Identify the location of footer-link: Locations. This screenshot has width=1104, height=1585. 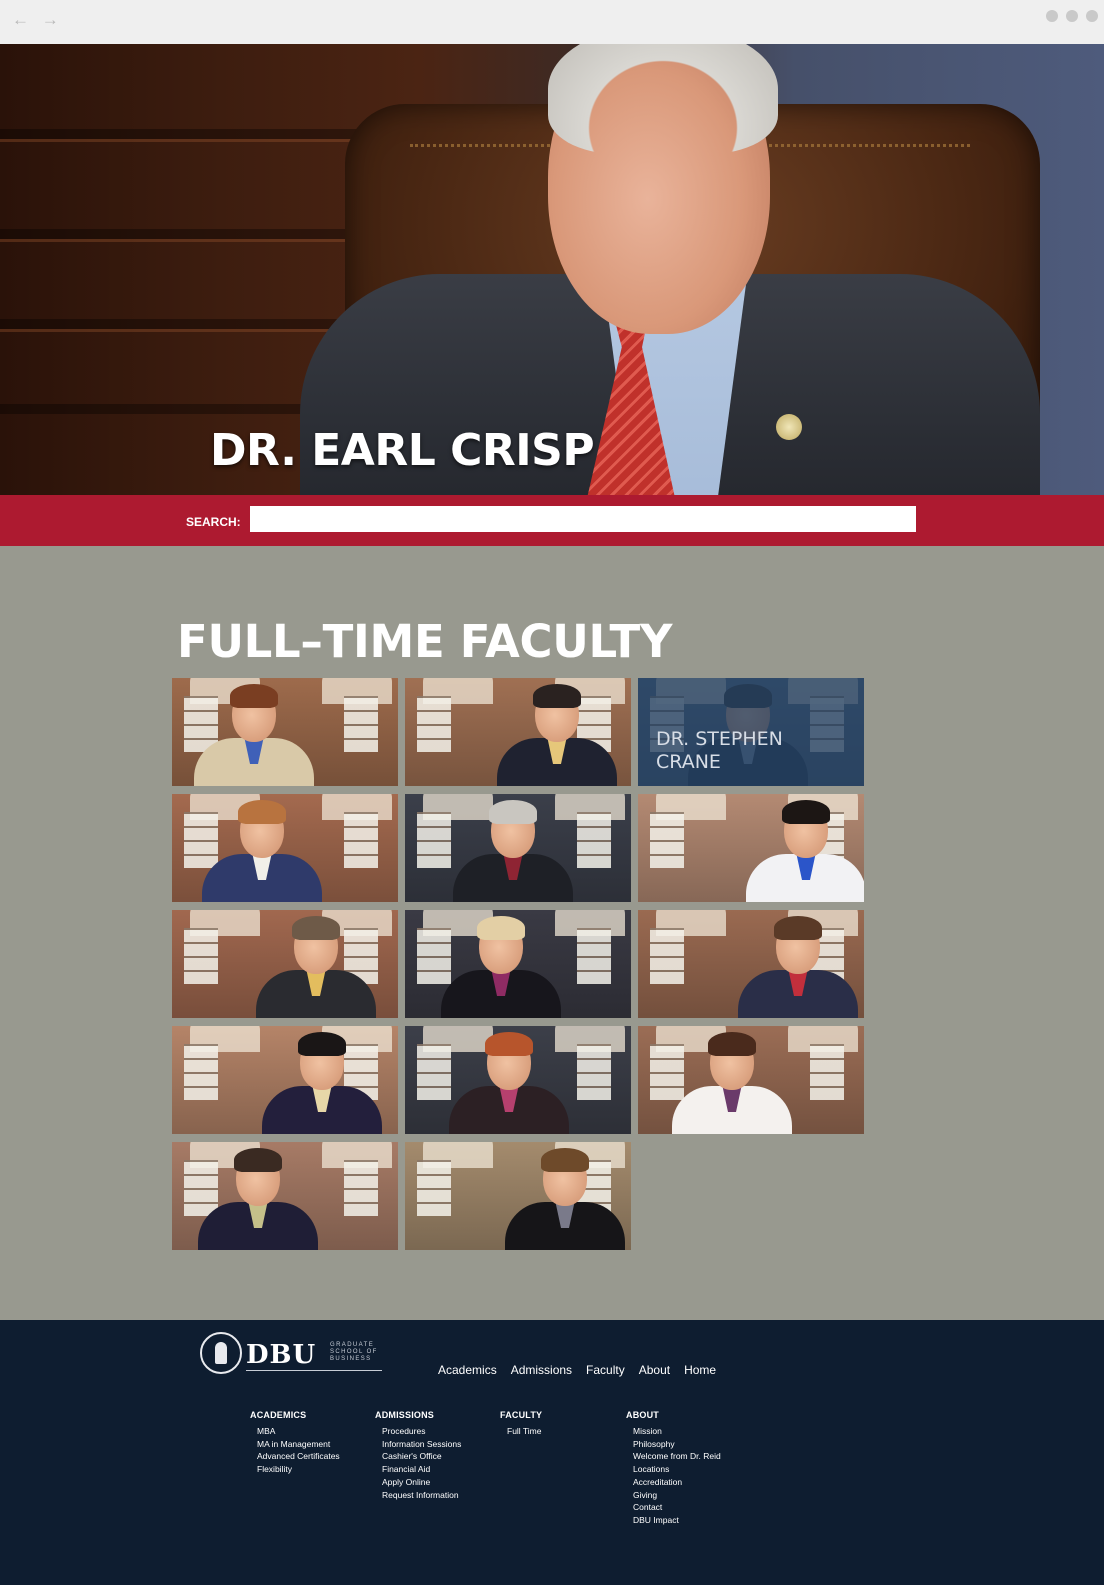
(677, 1469).